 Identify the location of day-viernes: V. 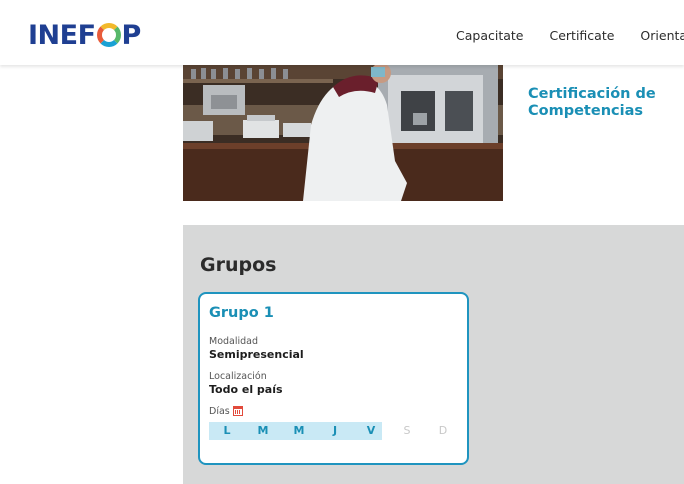
(371, 430).